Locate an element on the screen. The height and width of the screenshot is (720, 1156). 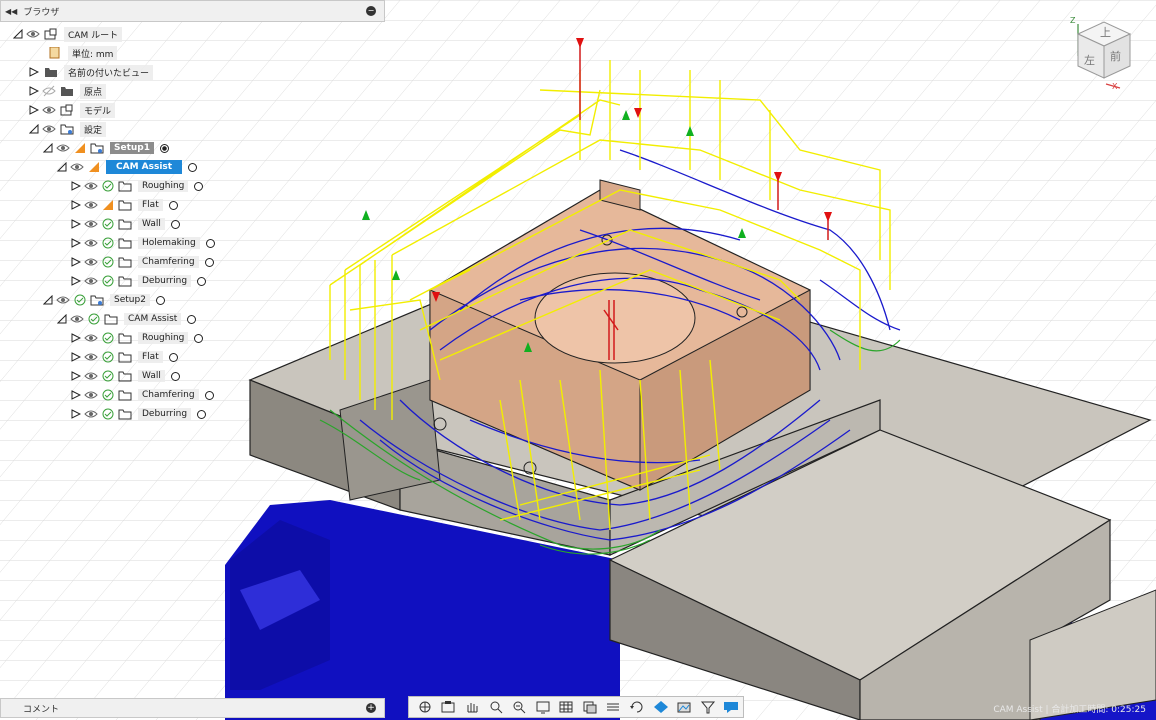
tree-node-cam-assist-2: CAM Assist is located at coordinates (126, 319).